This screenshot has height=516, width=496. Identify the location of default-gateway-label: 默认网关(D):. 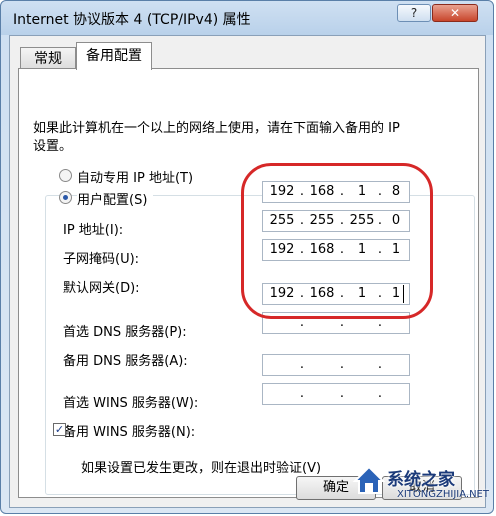
(101, 288).